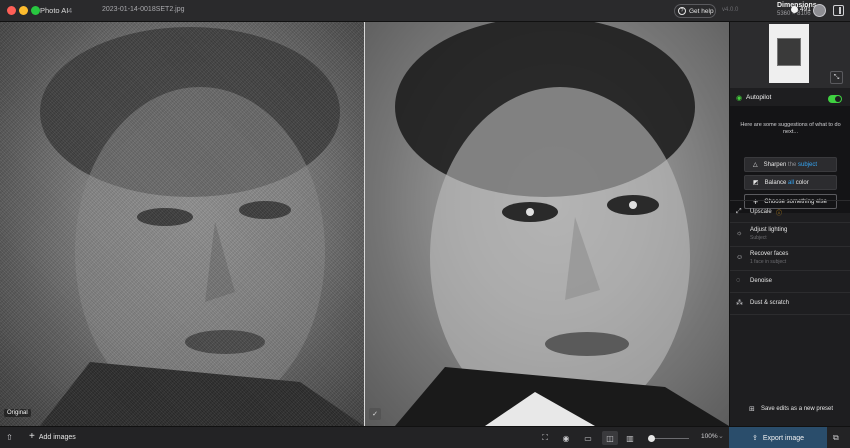  What do you see at coordinates (739, 98) in the screenshot?
I see `autopilot-icon: ◉` at bounding box center [739, 98].